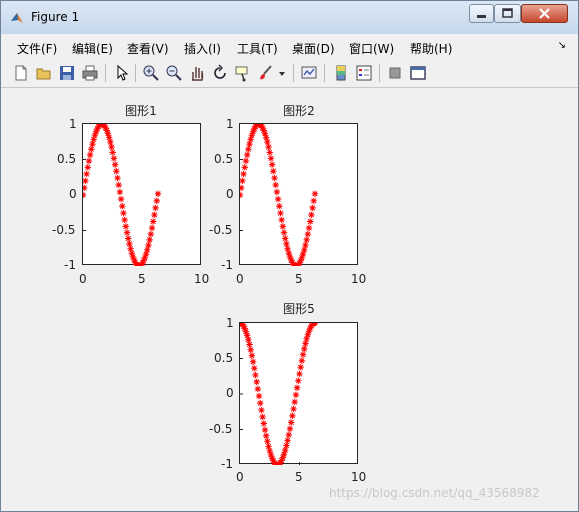  I want to click on menu-file: 文件(F), so click(37, 48).